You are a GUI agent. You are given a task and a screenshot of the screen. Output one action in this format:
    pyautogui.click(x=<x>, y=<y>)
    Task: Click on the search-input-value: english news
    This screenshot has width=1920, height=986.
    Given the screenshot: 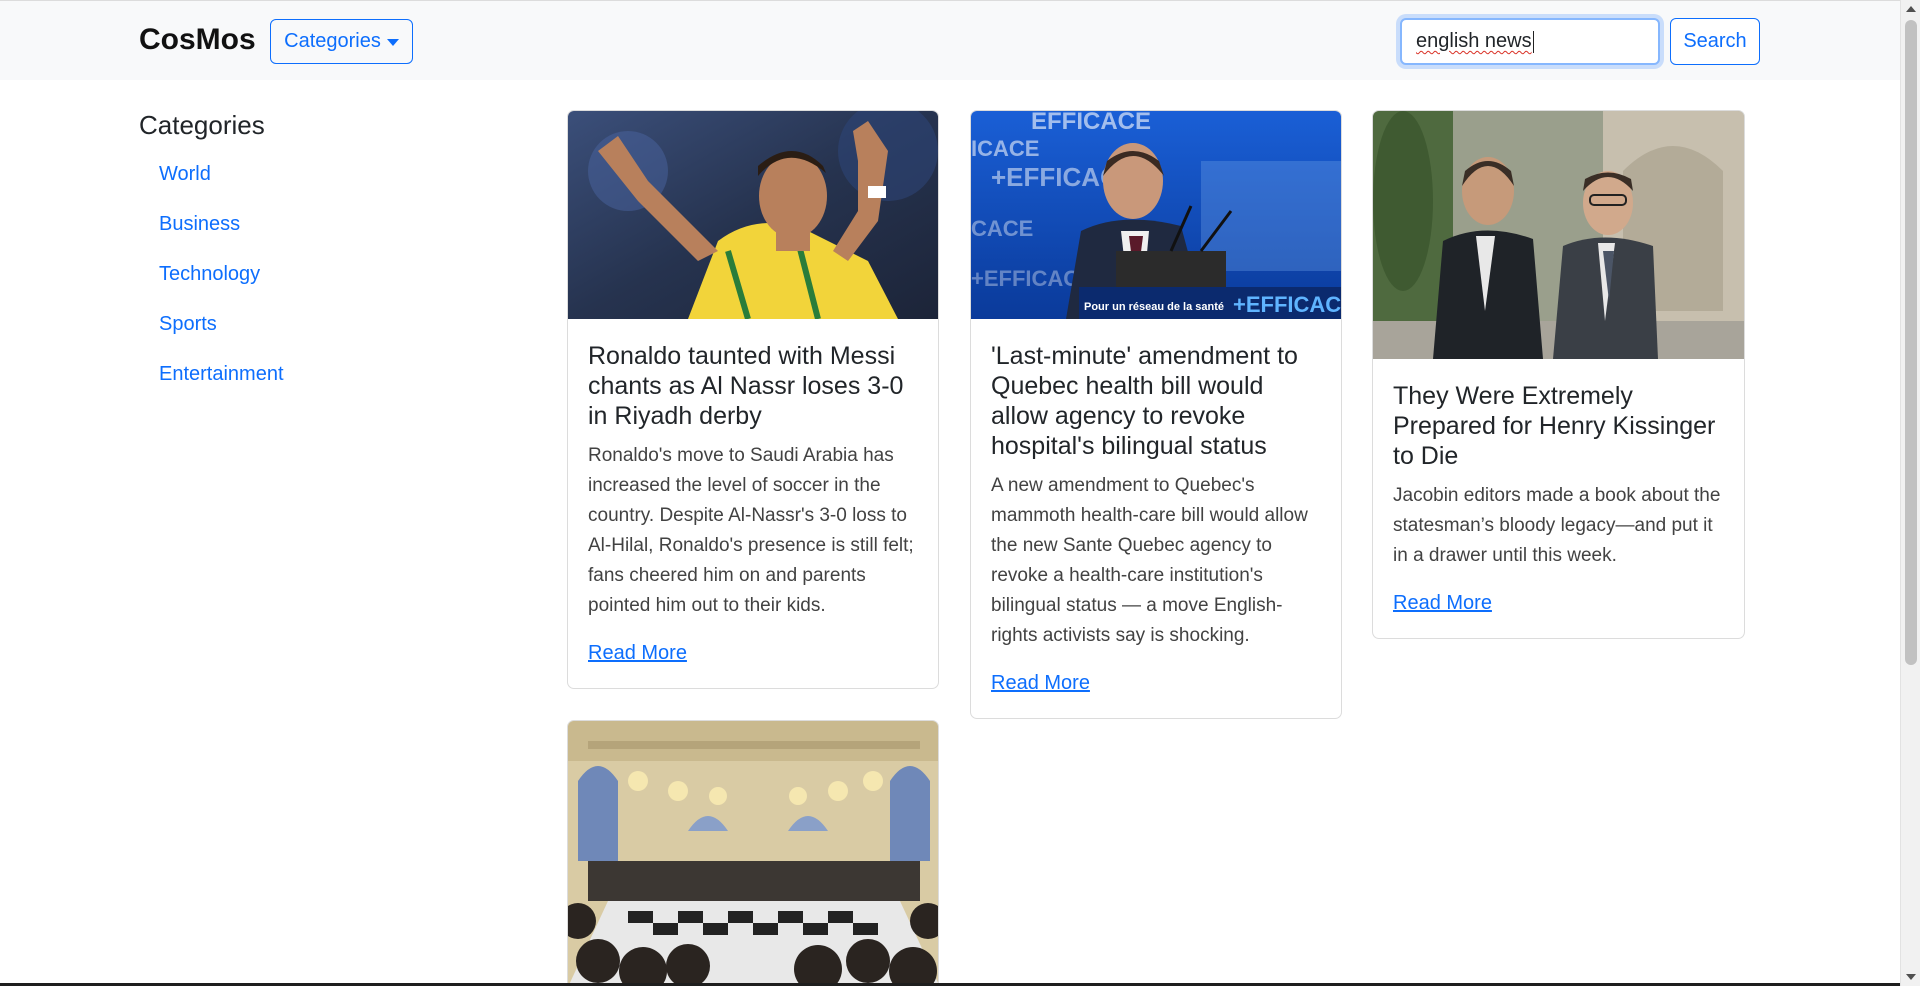 What is the action you would take?
    pyautogui.click(x=1474, y=41)
    